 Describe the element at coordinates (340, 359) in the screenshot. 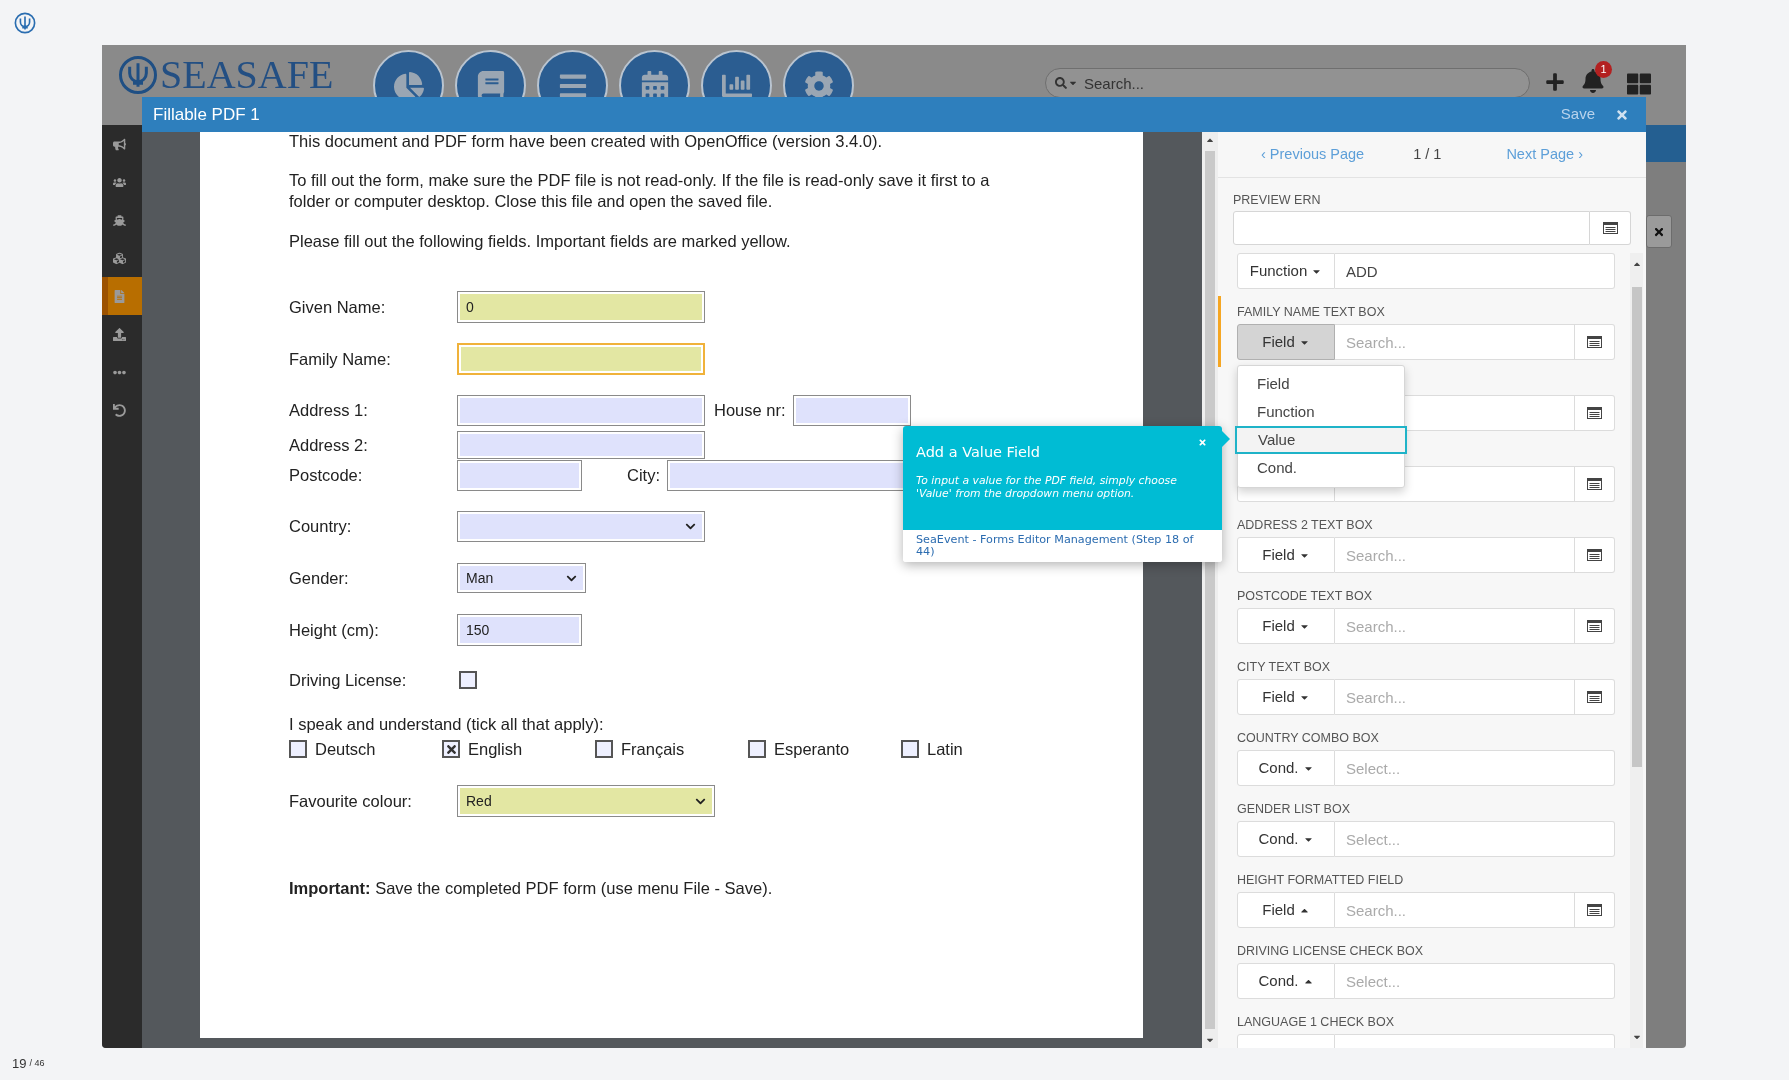

I see `field-label: Family Name:` at that location.